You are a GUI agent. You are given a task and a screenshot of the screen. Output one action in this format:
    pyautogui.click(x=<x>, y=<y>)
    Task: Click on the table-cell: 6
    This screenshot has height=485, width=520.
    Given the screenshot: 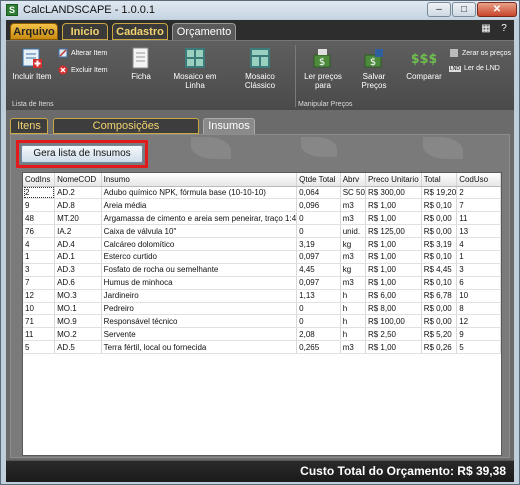 What is the action you would take?
    pyautogui.click(x=478, y=283)
    